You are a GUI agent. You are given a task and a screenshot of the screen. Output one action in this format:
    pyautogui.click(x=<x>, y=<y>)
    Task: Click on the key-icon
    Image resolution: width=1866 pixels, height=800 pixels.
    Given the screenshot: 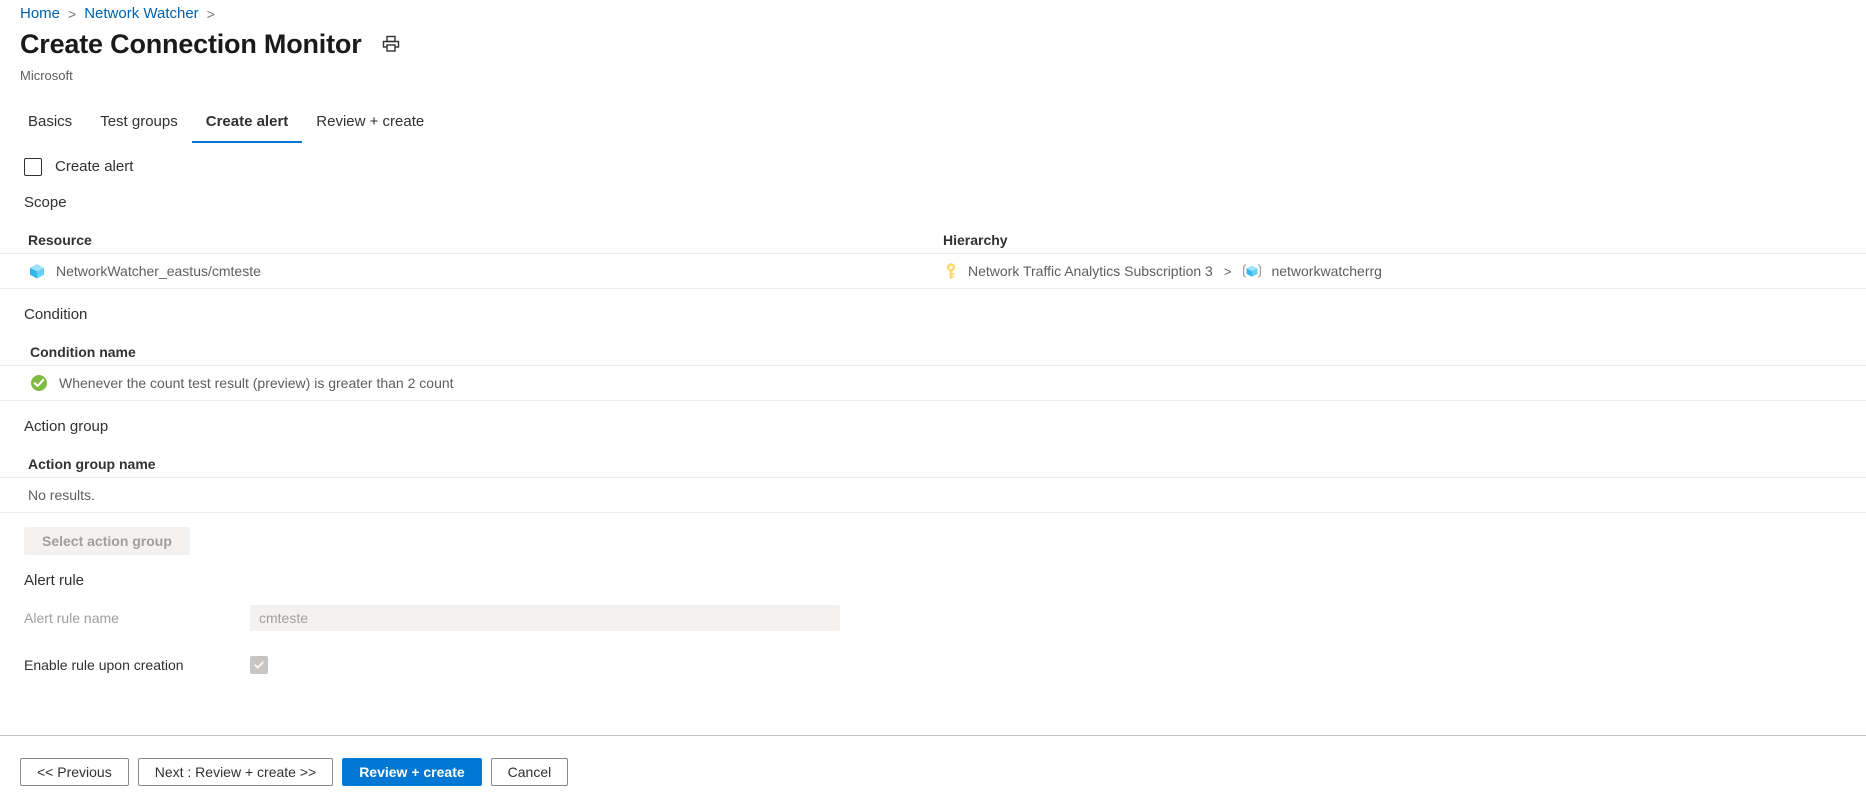 What is the action you would take?
    pyautogui.click(x=951, y=271)
    